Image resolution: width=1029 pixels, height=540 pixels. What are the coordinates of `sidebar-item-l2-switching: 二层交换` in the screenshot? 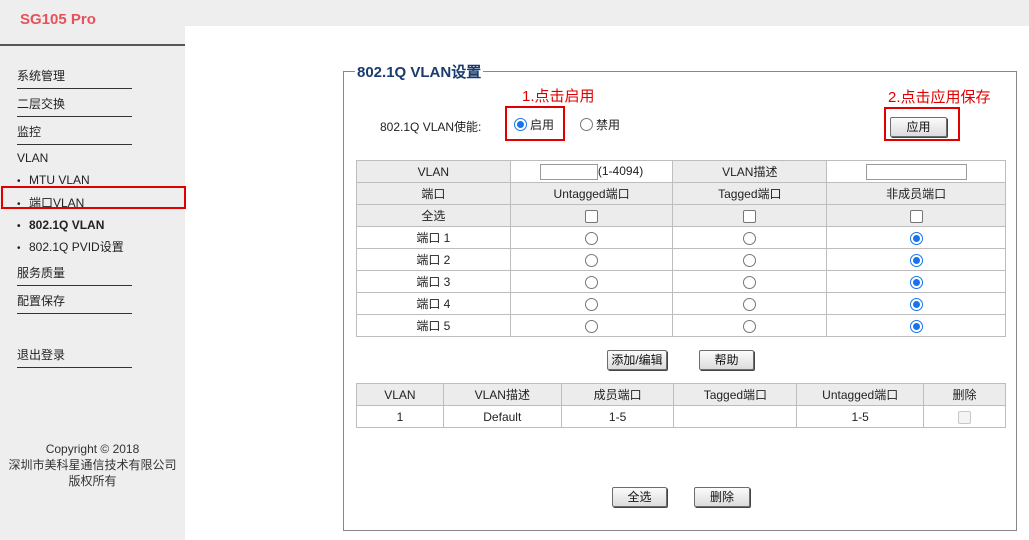 It's located at (74, 107).